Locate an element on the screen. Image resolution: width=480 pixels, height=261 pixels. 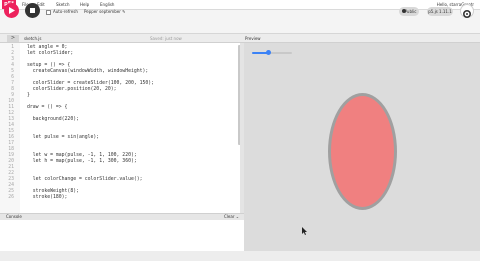
sketch-name: Pepper september ✎ is located at coordinates (104, 12).